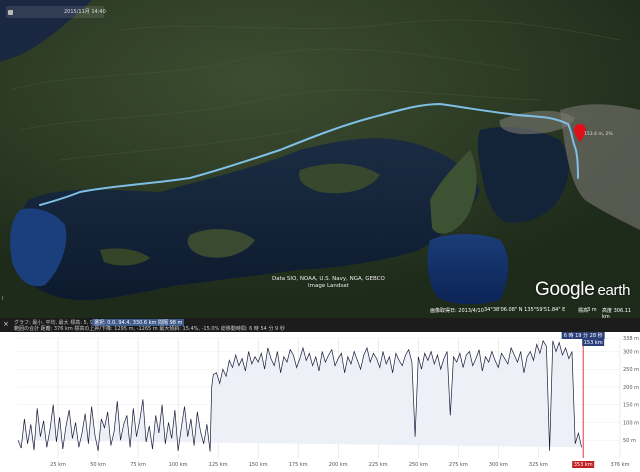 The width and height of the screenshot is (640, 472). What do you see at coordinates (10, 12) in the screenshot?
I see `time-slider-handle` at bounding box center [10, 12].